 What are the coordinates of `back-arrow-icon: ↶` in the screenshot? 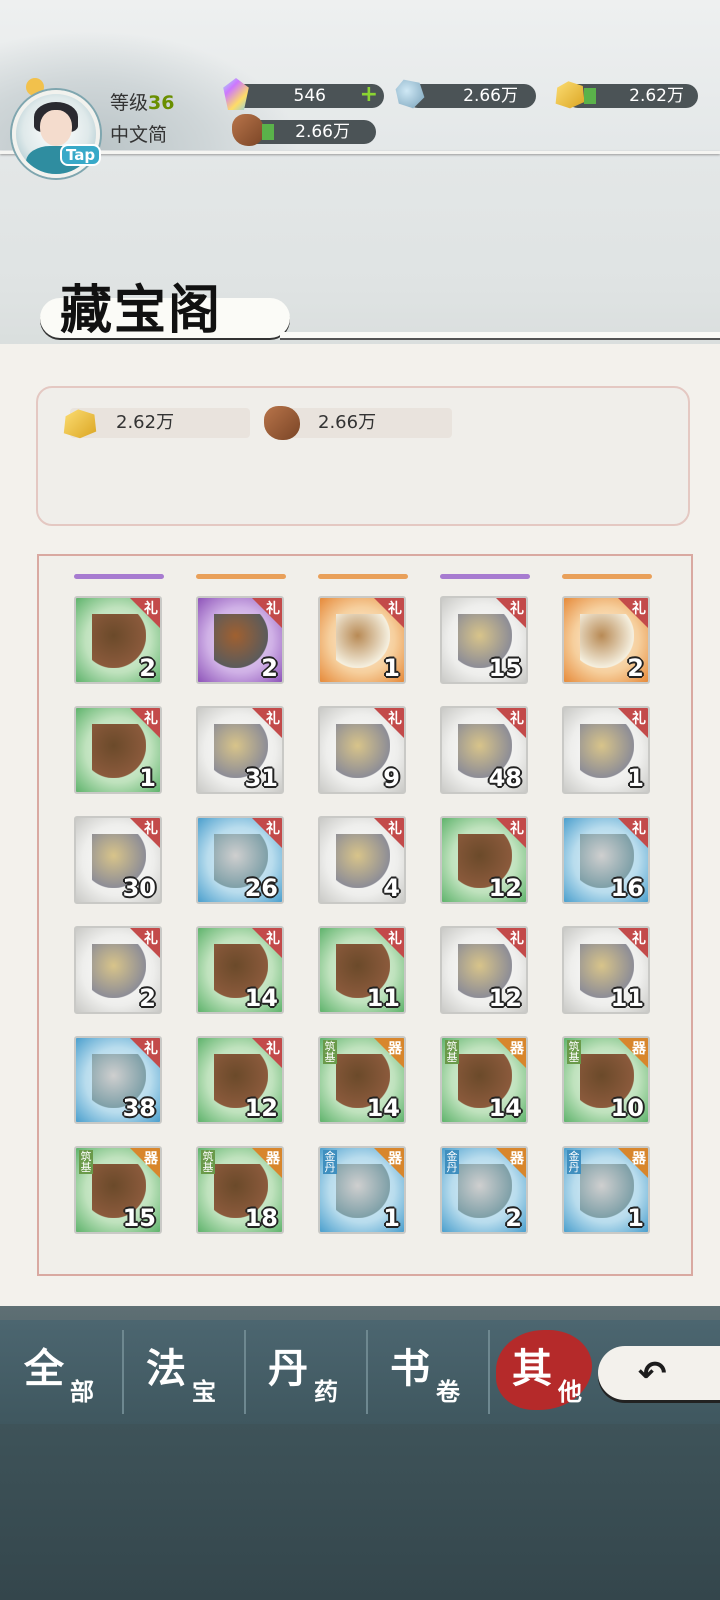 It's located at (652, 1374).